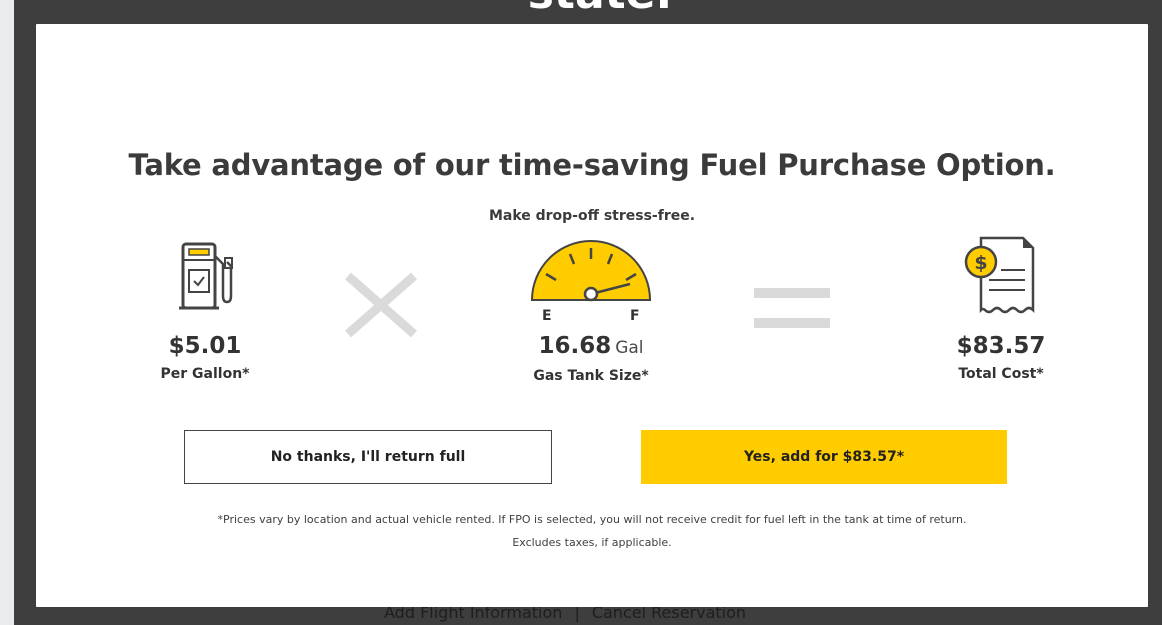 This screenshot has height=625, width=1162. What do you see at coordinates (547, 315) in the screenshot?
I see `gauge-empty-label: E` at bounding box center [547, 315].